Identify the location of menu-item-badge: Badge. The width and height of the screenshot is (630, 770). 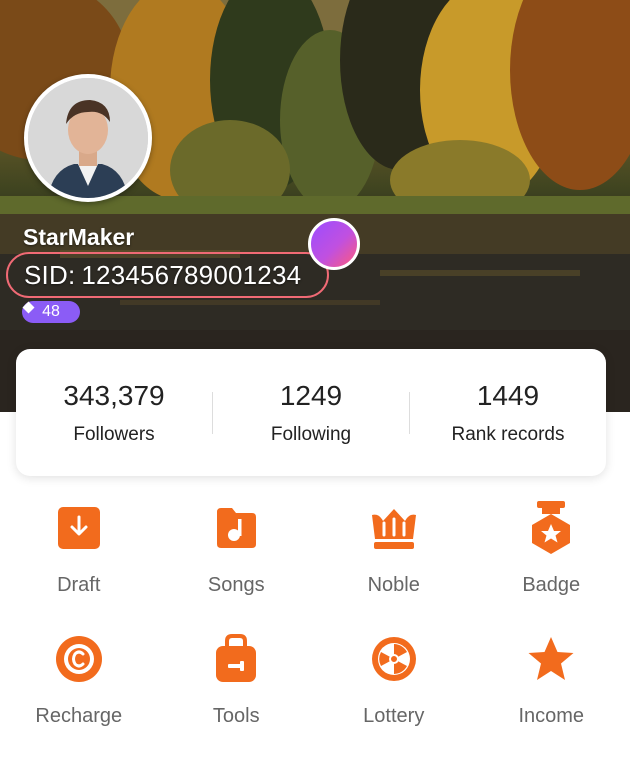
(551, 548).